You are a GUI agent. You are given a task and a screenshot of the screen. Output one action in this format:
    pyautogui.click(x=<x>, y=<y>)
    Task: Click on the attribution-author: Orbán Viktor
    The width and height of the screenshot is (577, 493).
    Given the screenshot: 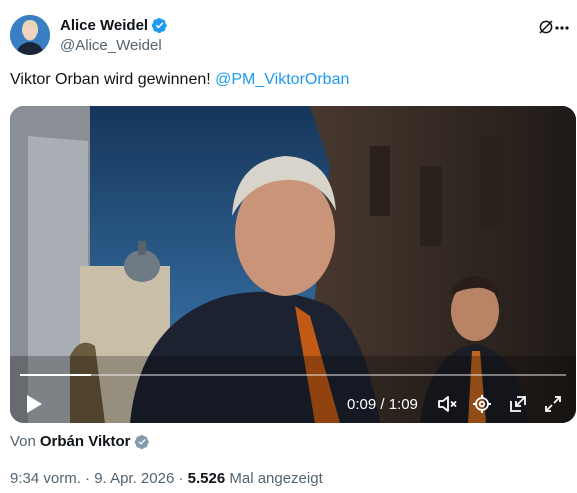 What is the action you would take?
    pyautogui.click(x=85, y=441)
    